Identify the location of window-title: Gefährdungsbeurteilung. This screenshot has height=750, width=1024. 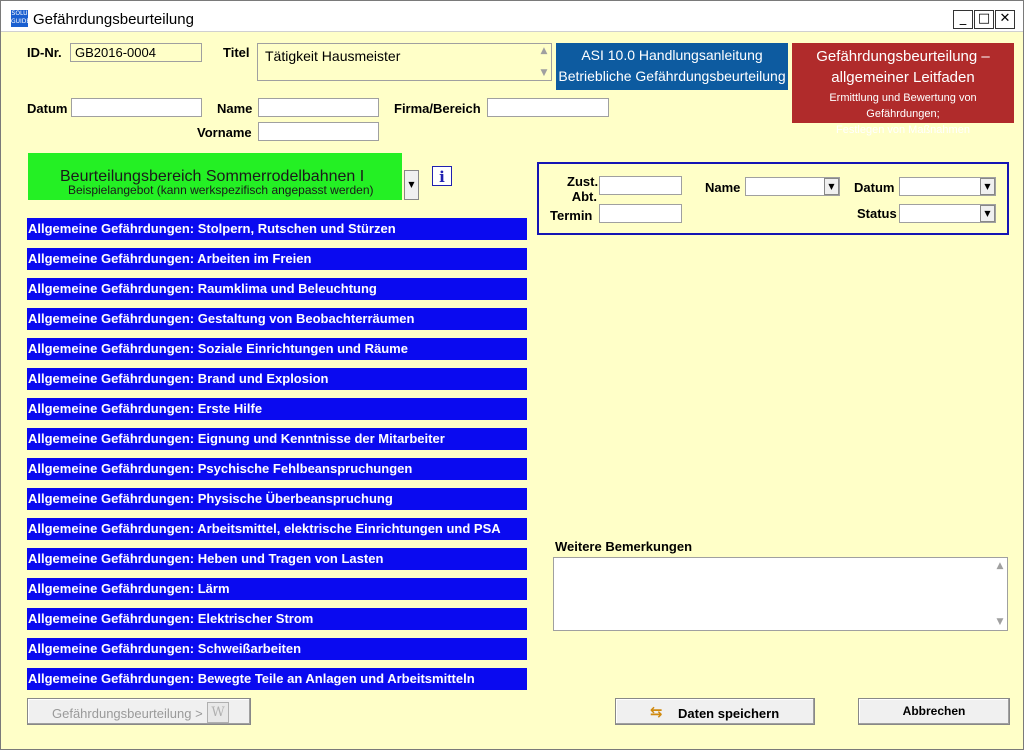
(113, 19).